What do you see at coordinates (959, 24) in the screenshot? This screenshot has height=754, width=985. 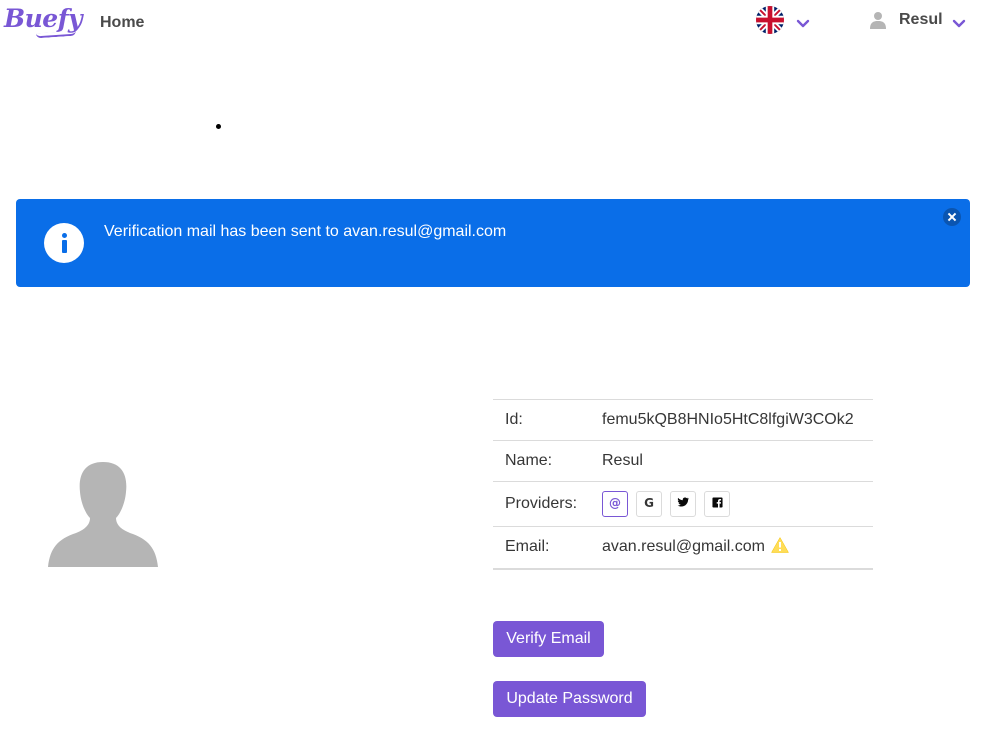 I see `user-chevron-down-icon` at bounding box center [959, 24].